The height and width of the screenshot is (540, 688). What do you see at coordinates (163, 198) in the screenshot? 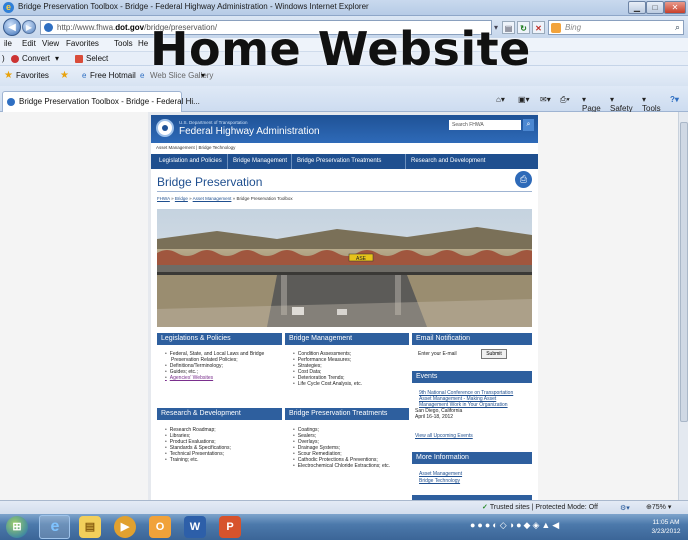
I see `breadcrumb-fhwa: FHWA` at bounding box center [163, 198].